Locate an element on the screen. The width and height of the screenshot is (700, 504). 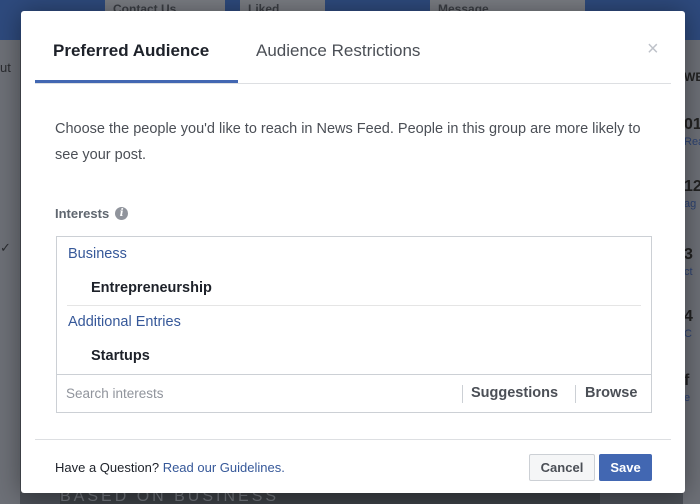
help-text: Have a Question? Read our Guidelines. is located at coordinates (170, 467).